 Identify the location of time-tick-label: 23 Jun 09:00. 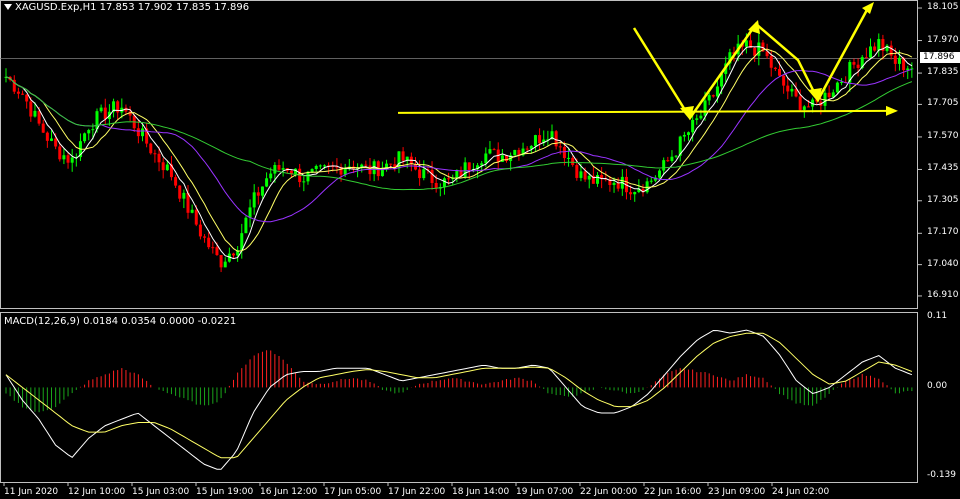
(737, 492).